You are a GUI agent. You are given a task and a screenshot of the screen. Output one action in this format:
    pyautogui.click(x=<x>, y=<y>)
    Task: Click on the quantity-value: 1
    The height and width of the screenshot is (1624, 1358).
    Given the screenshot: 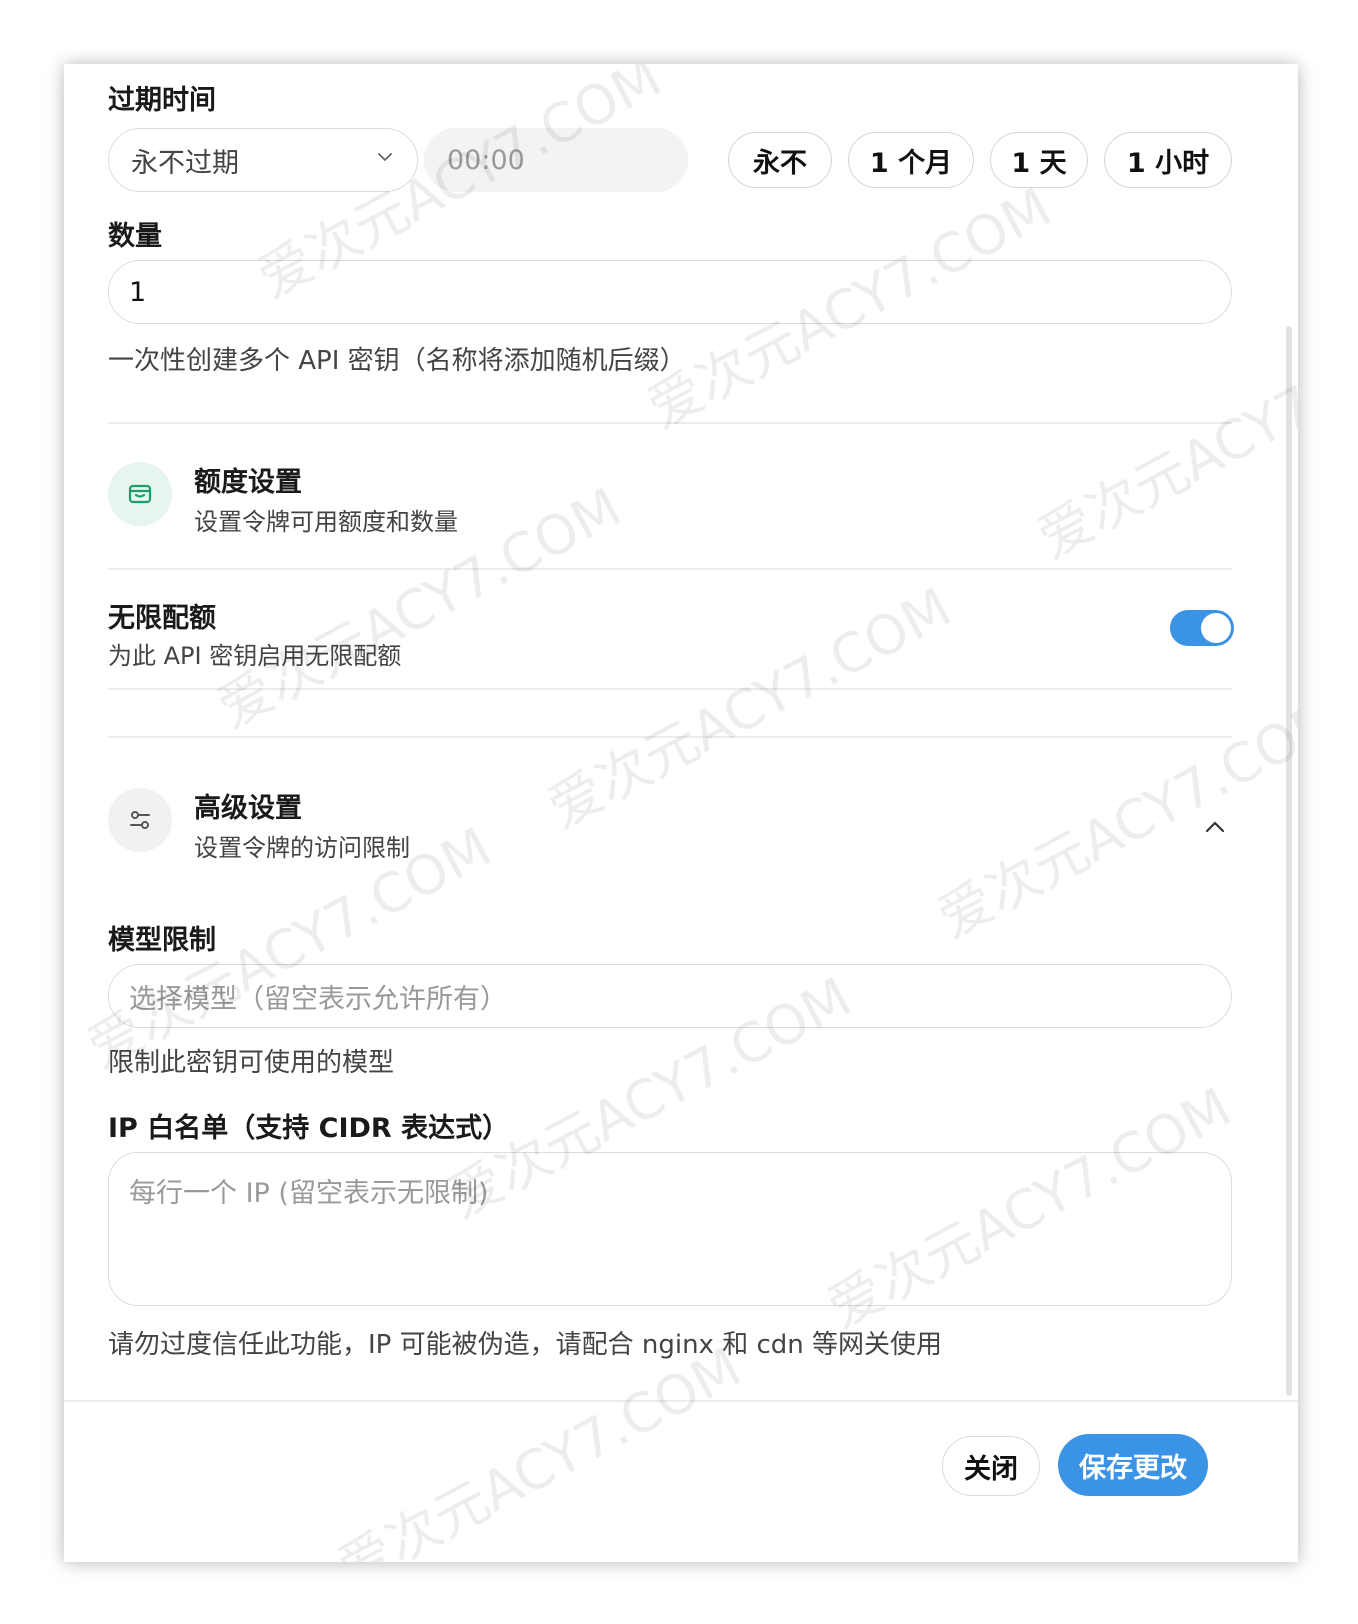 What is the action you would take?
    pyautogui.click(x=138, y=292)
    